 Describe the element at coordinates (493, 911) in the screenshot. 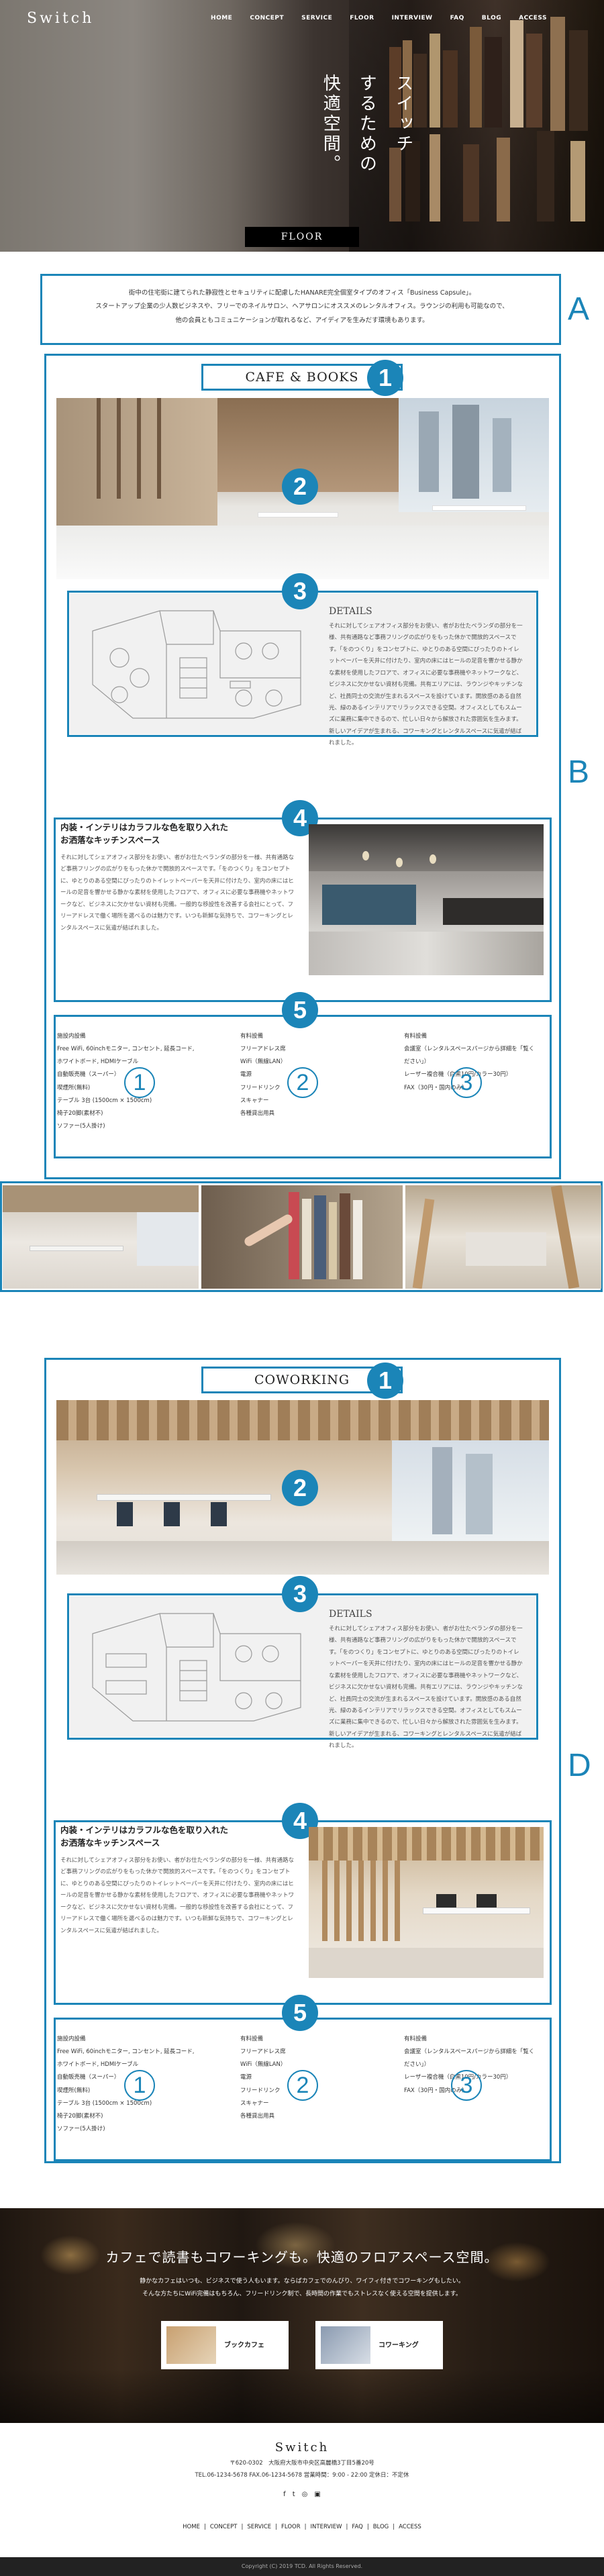

I see `photo-bar` at that location.